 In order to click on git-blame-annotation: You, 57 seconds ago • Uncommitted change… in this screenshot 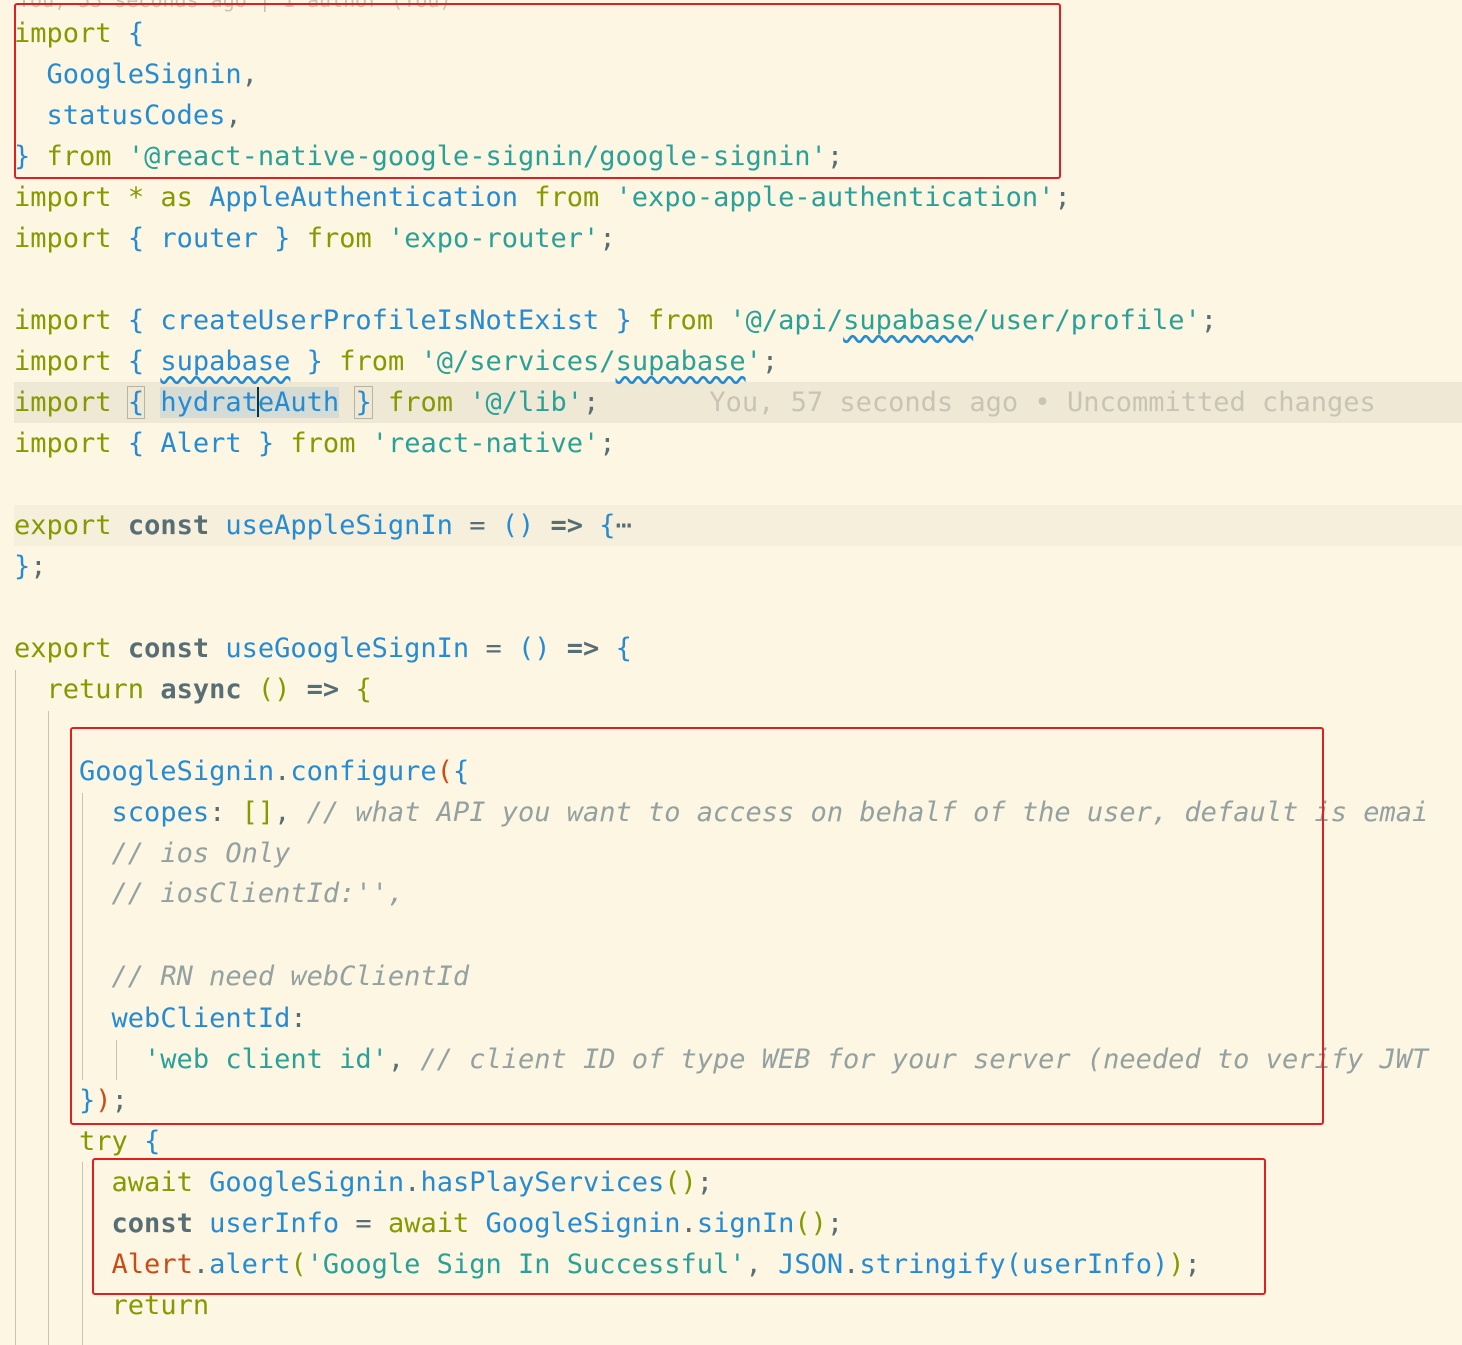, I will do `click(1042, 402)`.